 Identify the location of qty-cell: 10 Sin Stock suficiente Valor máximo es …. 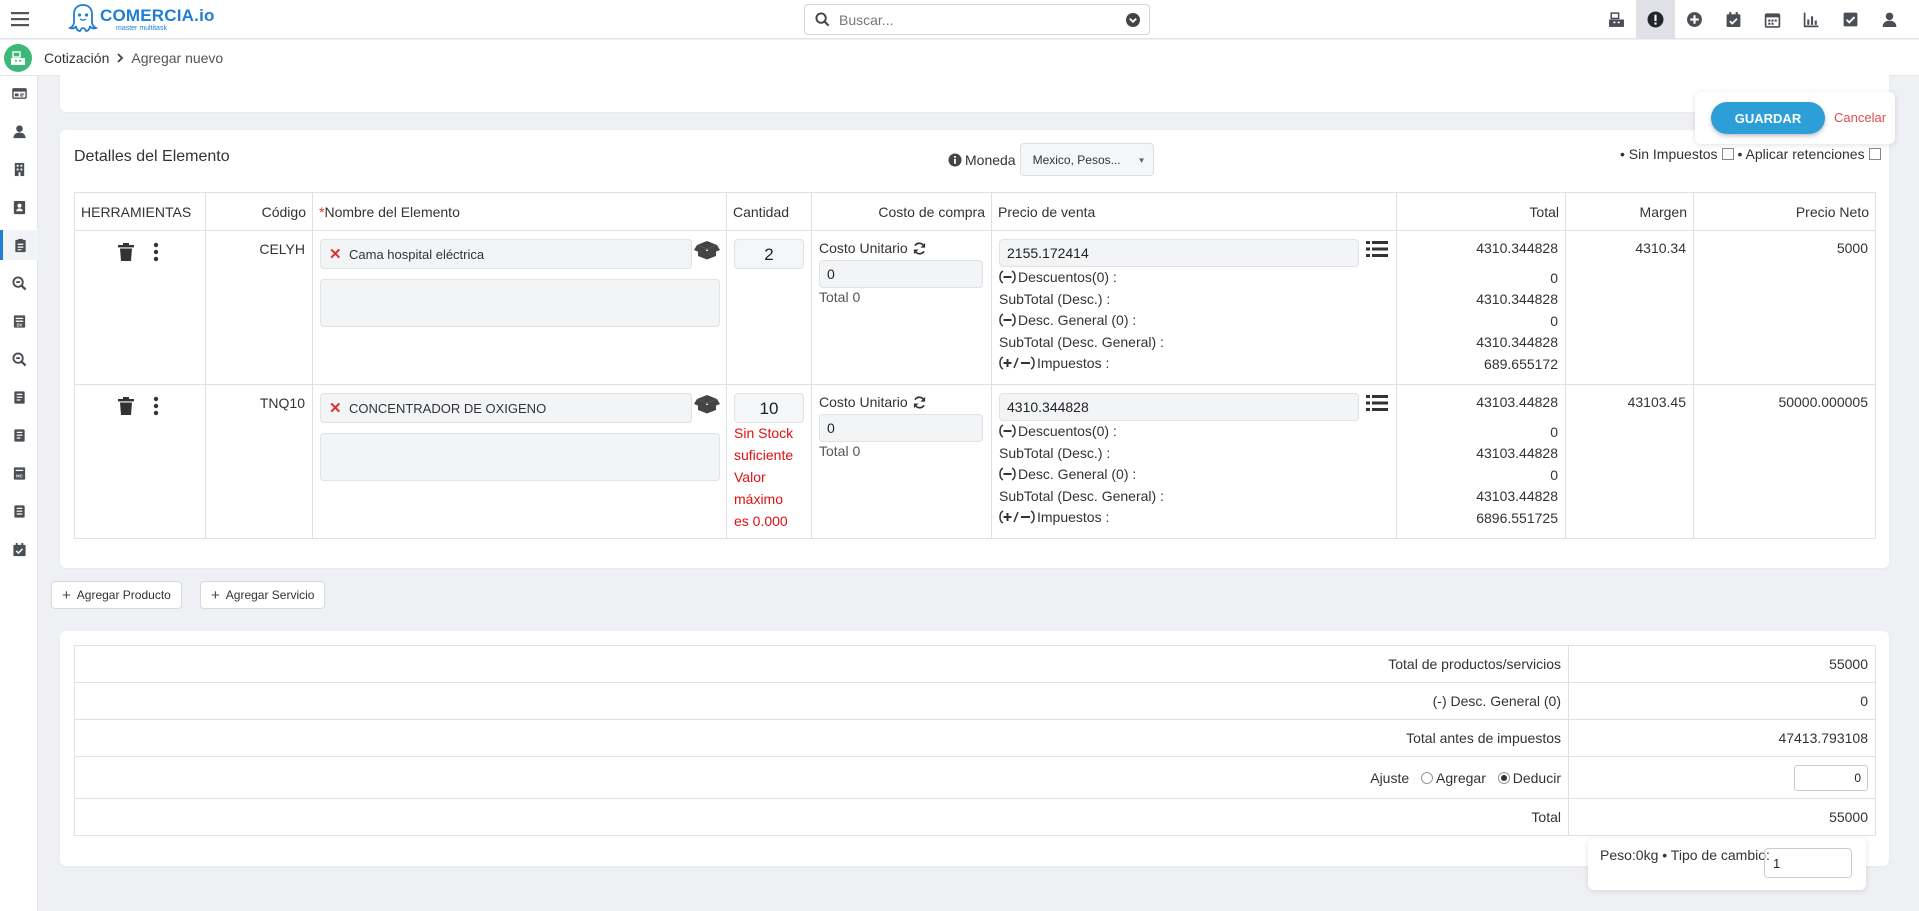
(769, 461).